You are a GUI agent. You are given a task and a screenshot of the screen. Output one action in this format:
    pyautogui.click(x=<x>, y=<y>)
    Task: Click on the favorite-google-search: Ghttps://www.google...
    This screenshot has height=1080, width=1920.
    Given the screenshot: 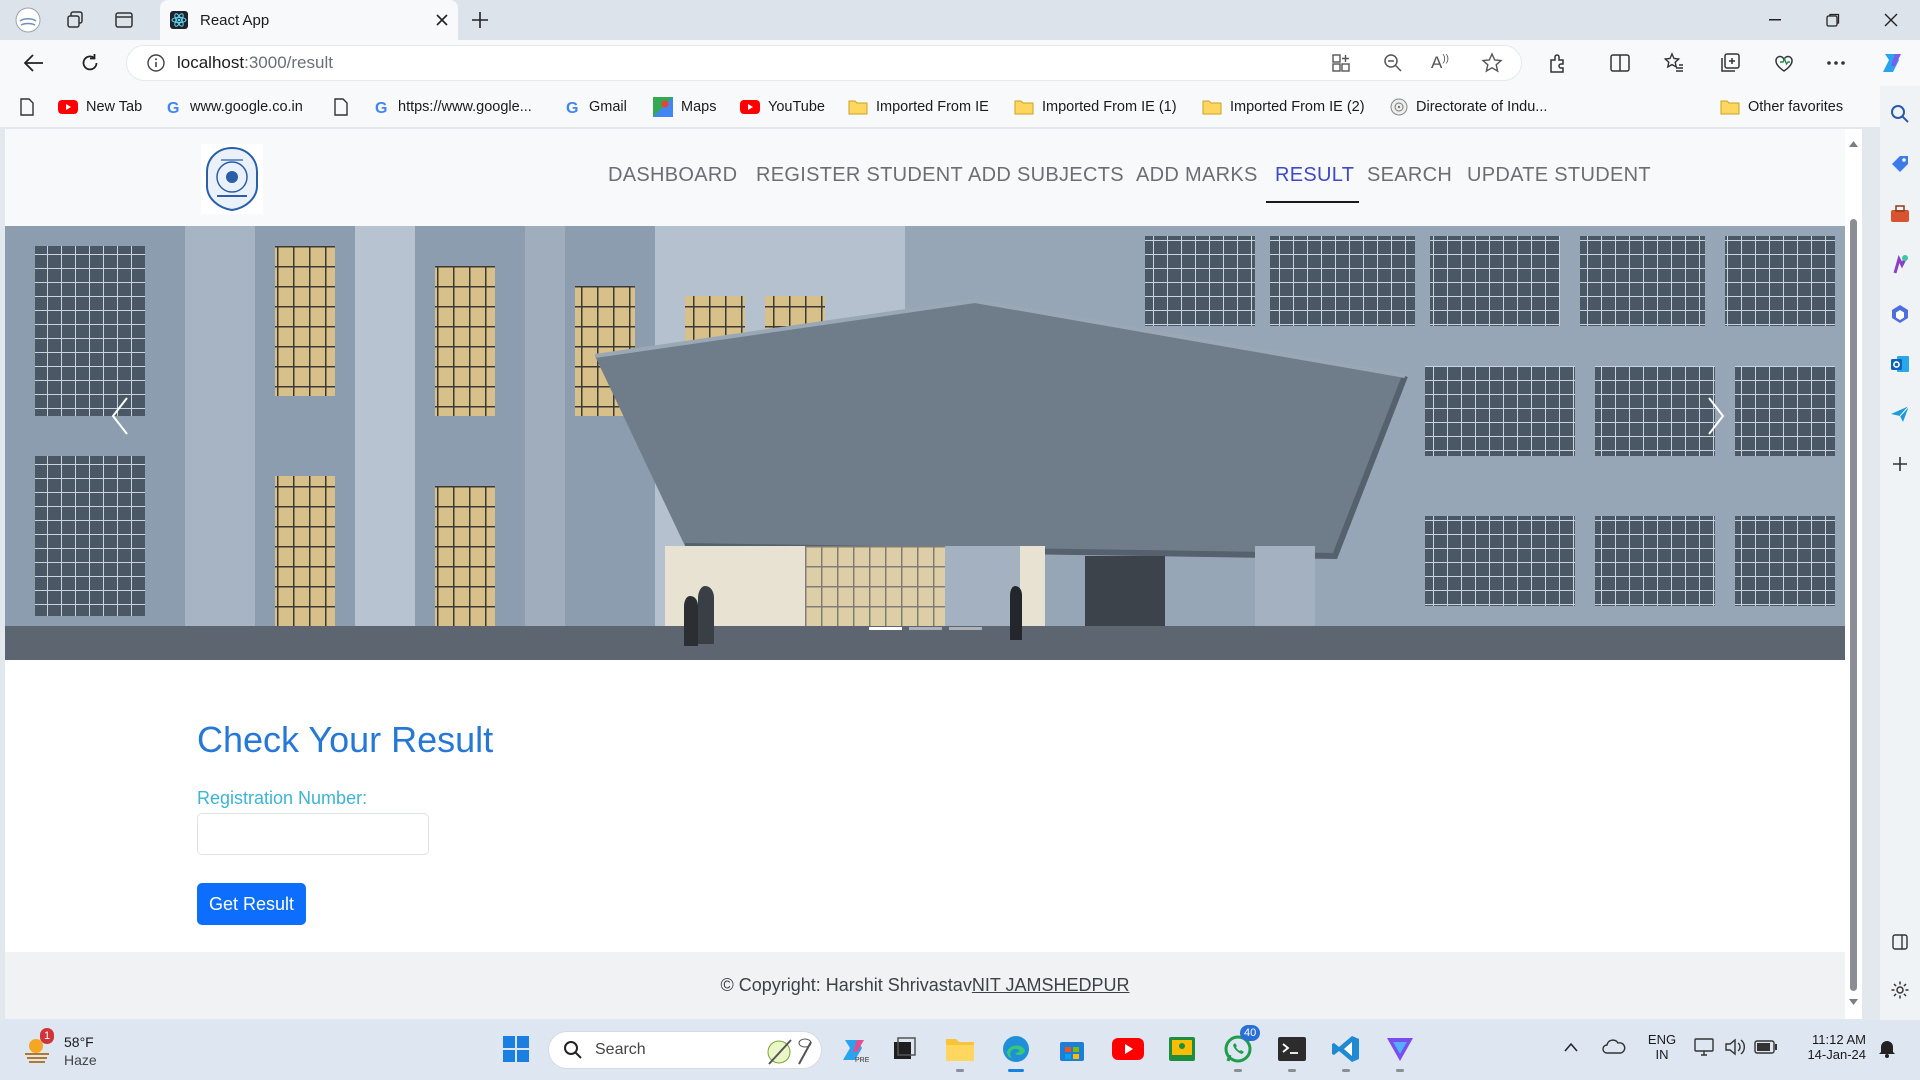 What is the action you would take?
    pyautogui.click(x=453, y=107)
    